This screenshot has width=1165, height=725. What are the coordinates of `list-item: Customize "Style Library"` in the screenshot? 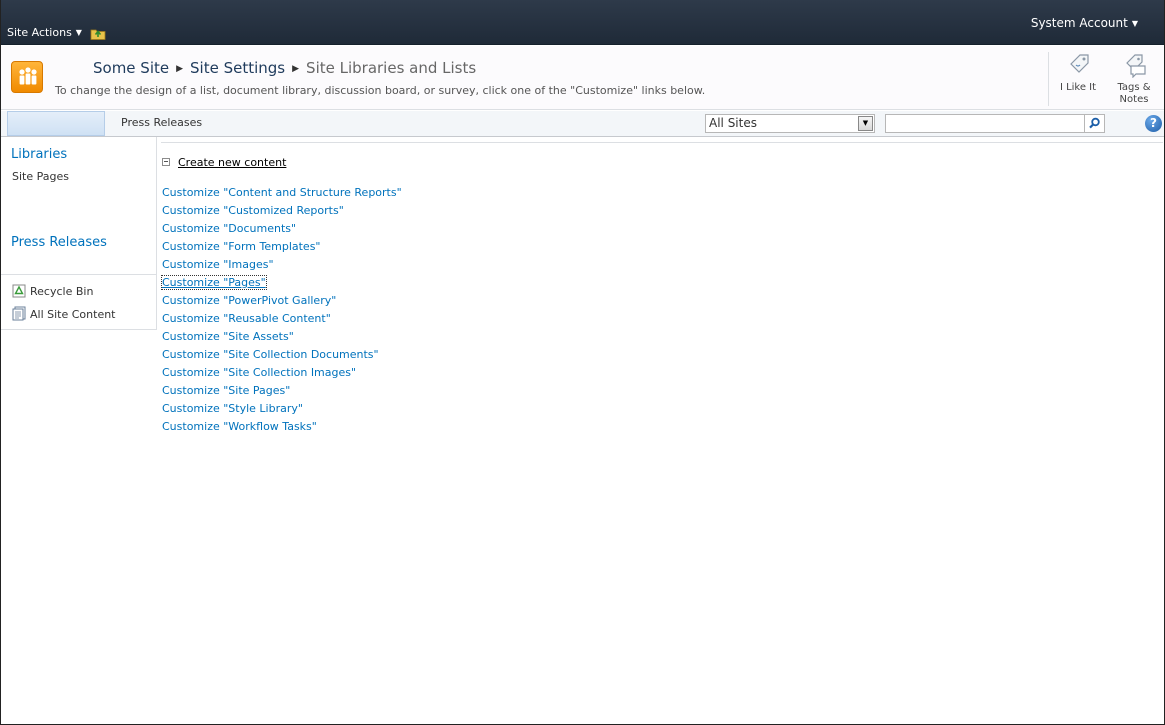 It's located at (282, 411).